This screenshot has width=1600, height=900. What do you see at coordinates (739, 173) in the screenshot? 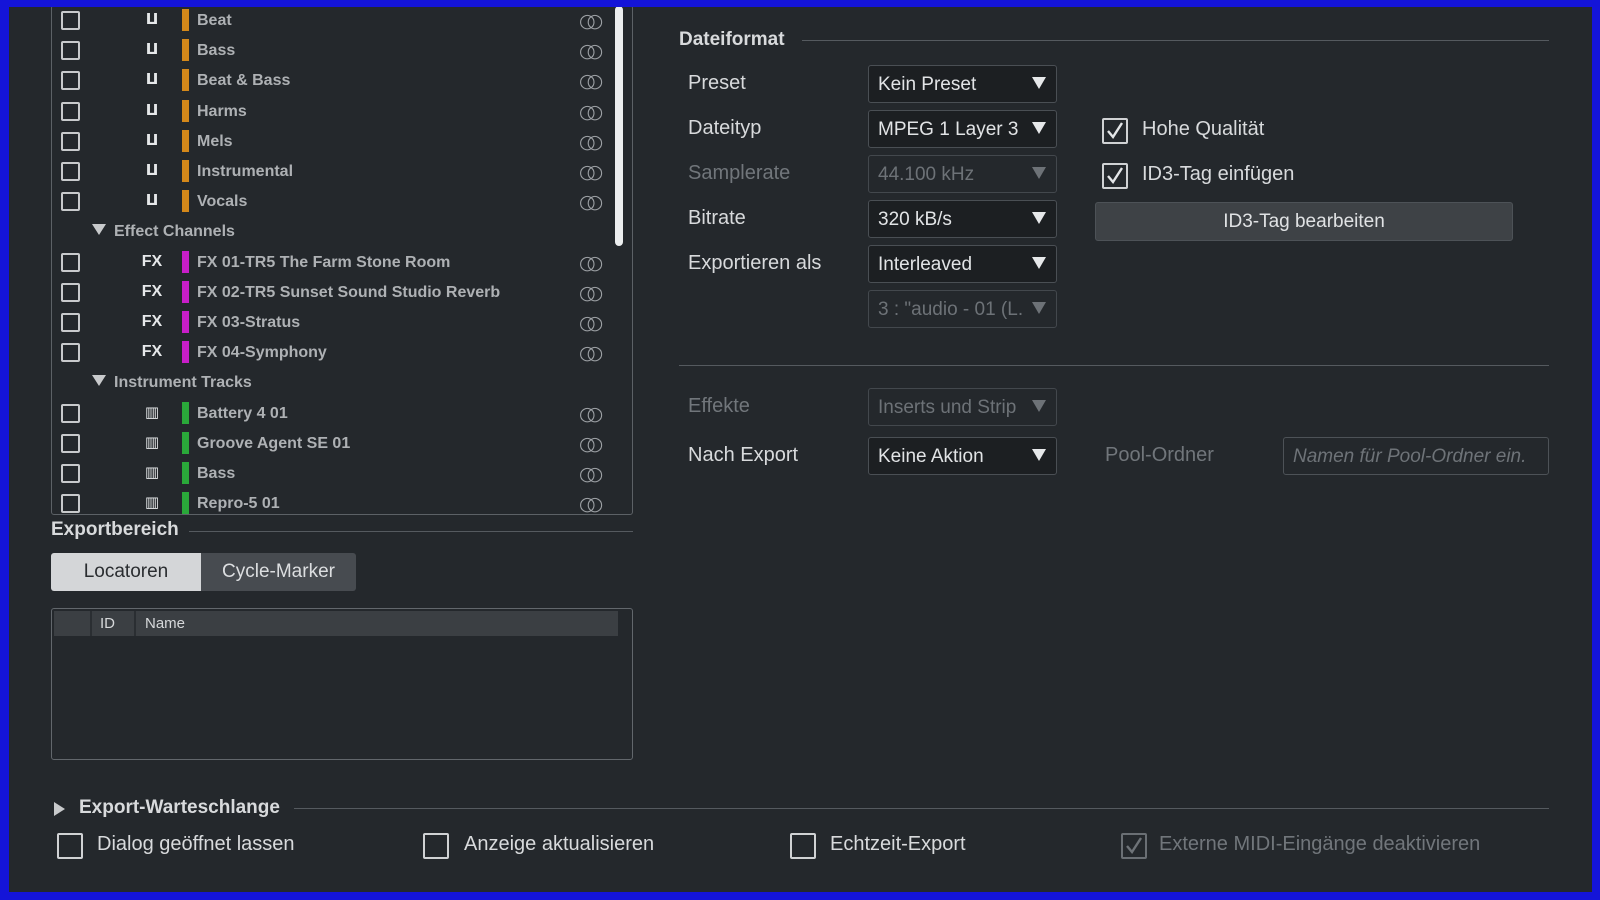
I see `samplerate-label: Samplerate` at bounding box center [739, 173].